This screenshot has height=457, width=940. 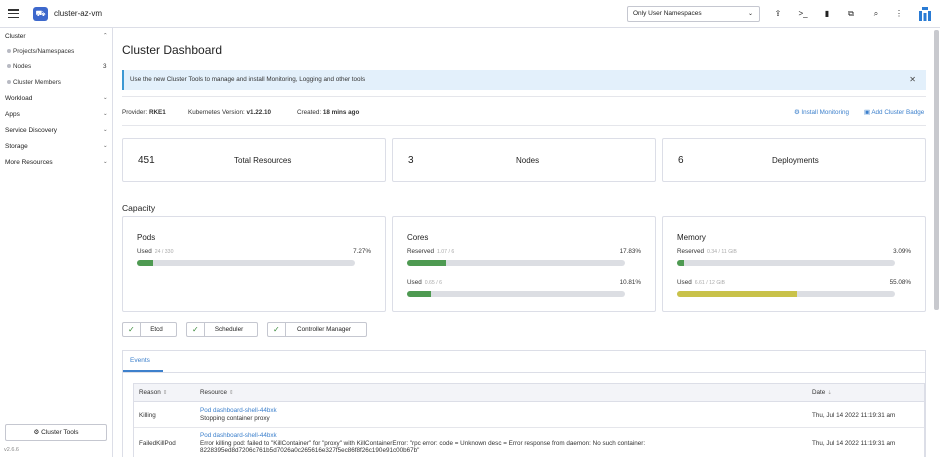 I want to click on provider-info: Provider: RKE1, so click(x=144, y=112).